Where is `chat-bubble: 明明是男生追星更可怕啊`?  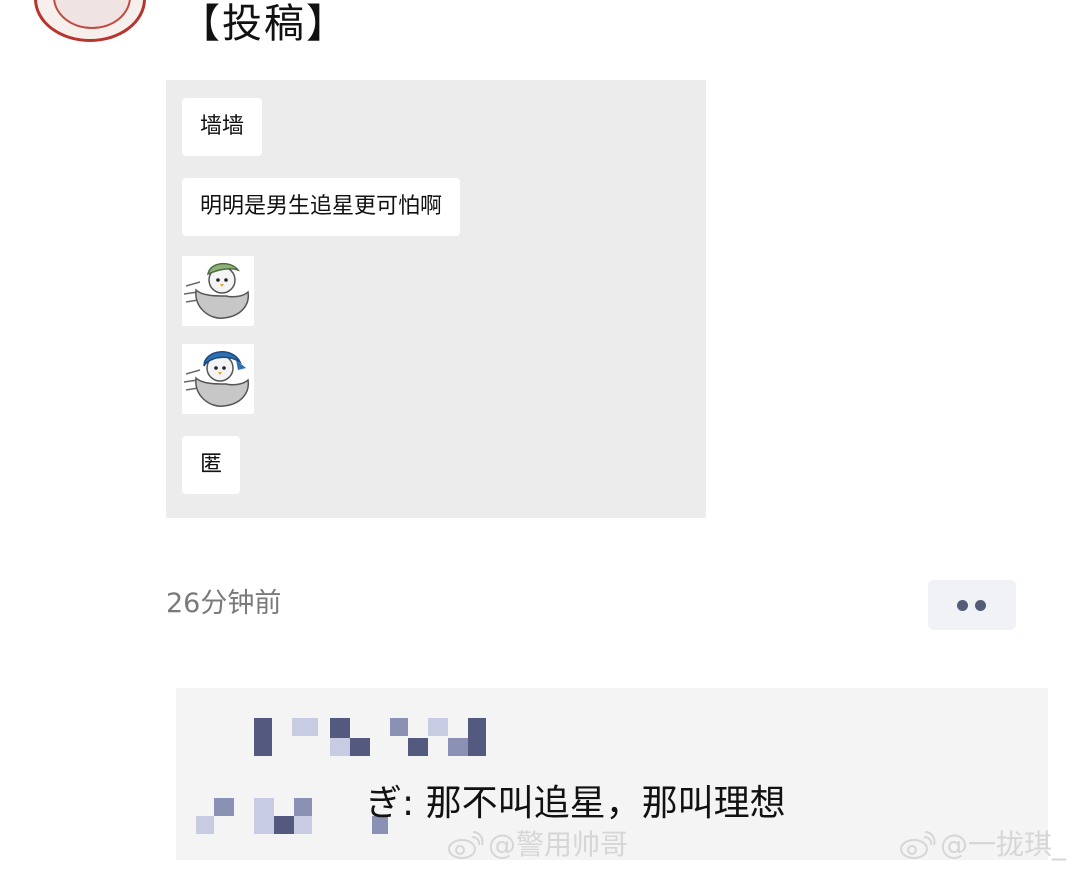
chat-bubble: 明明是男生追星更可怕啊 is located at coordinates (321, 207).